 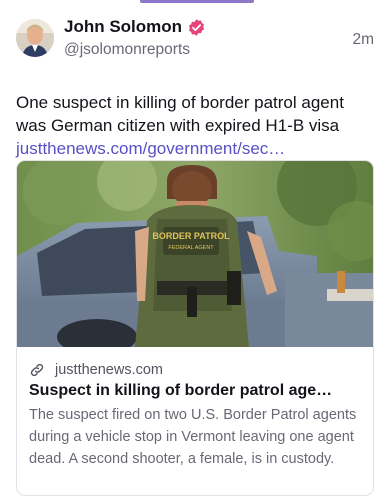 I want to click on author-handle: @jsolomonreports, so click(x=208, y=50).